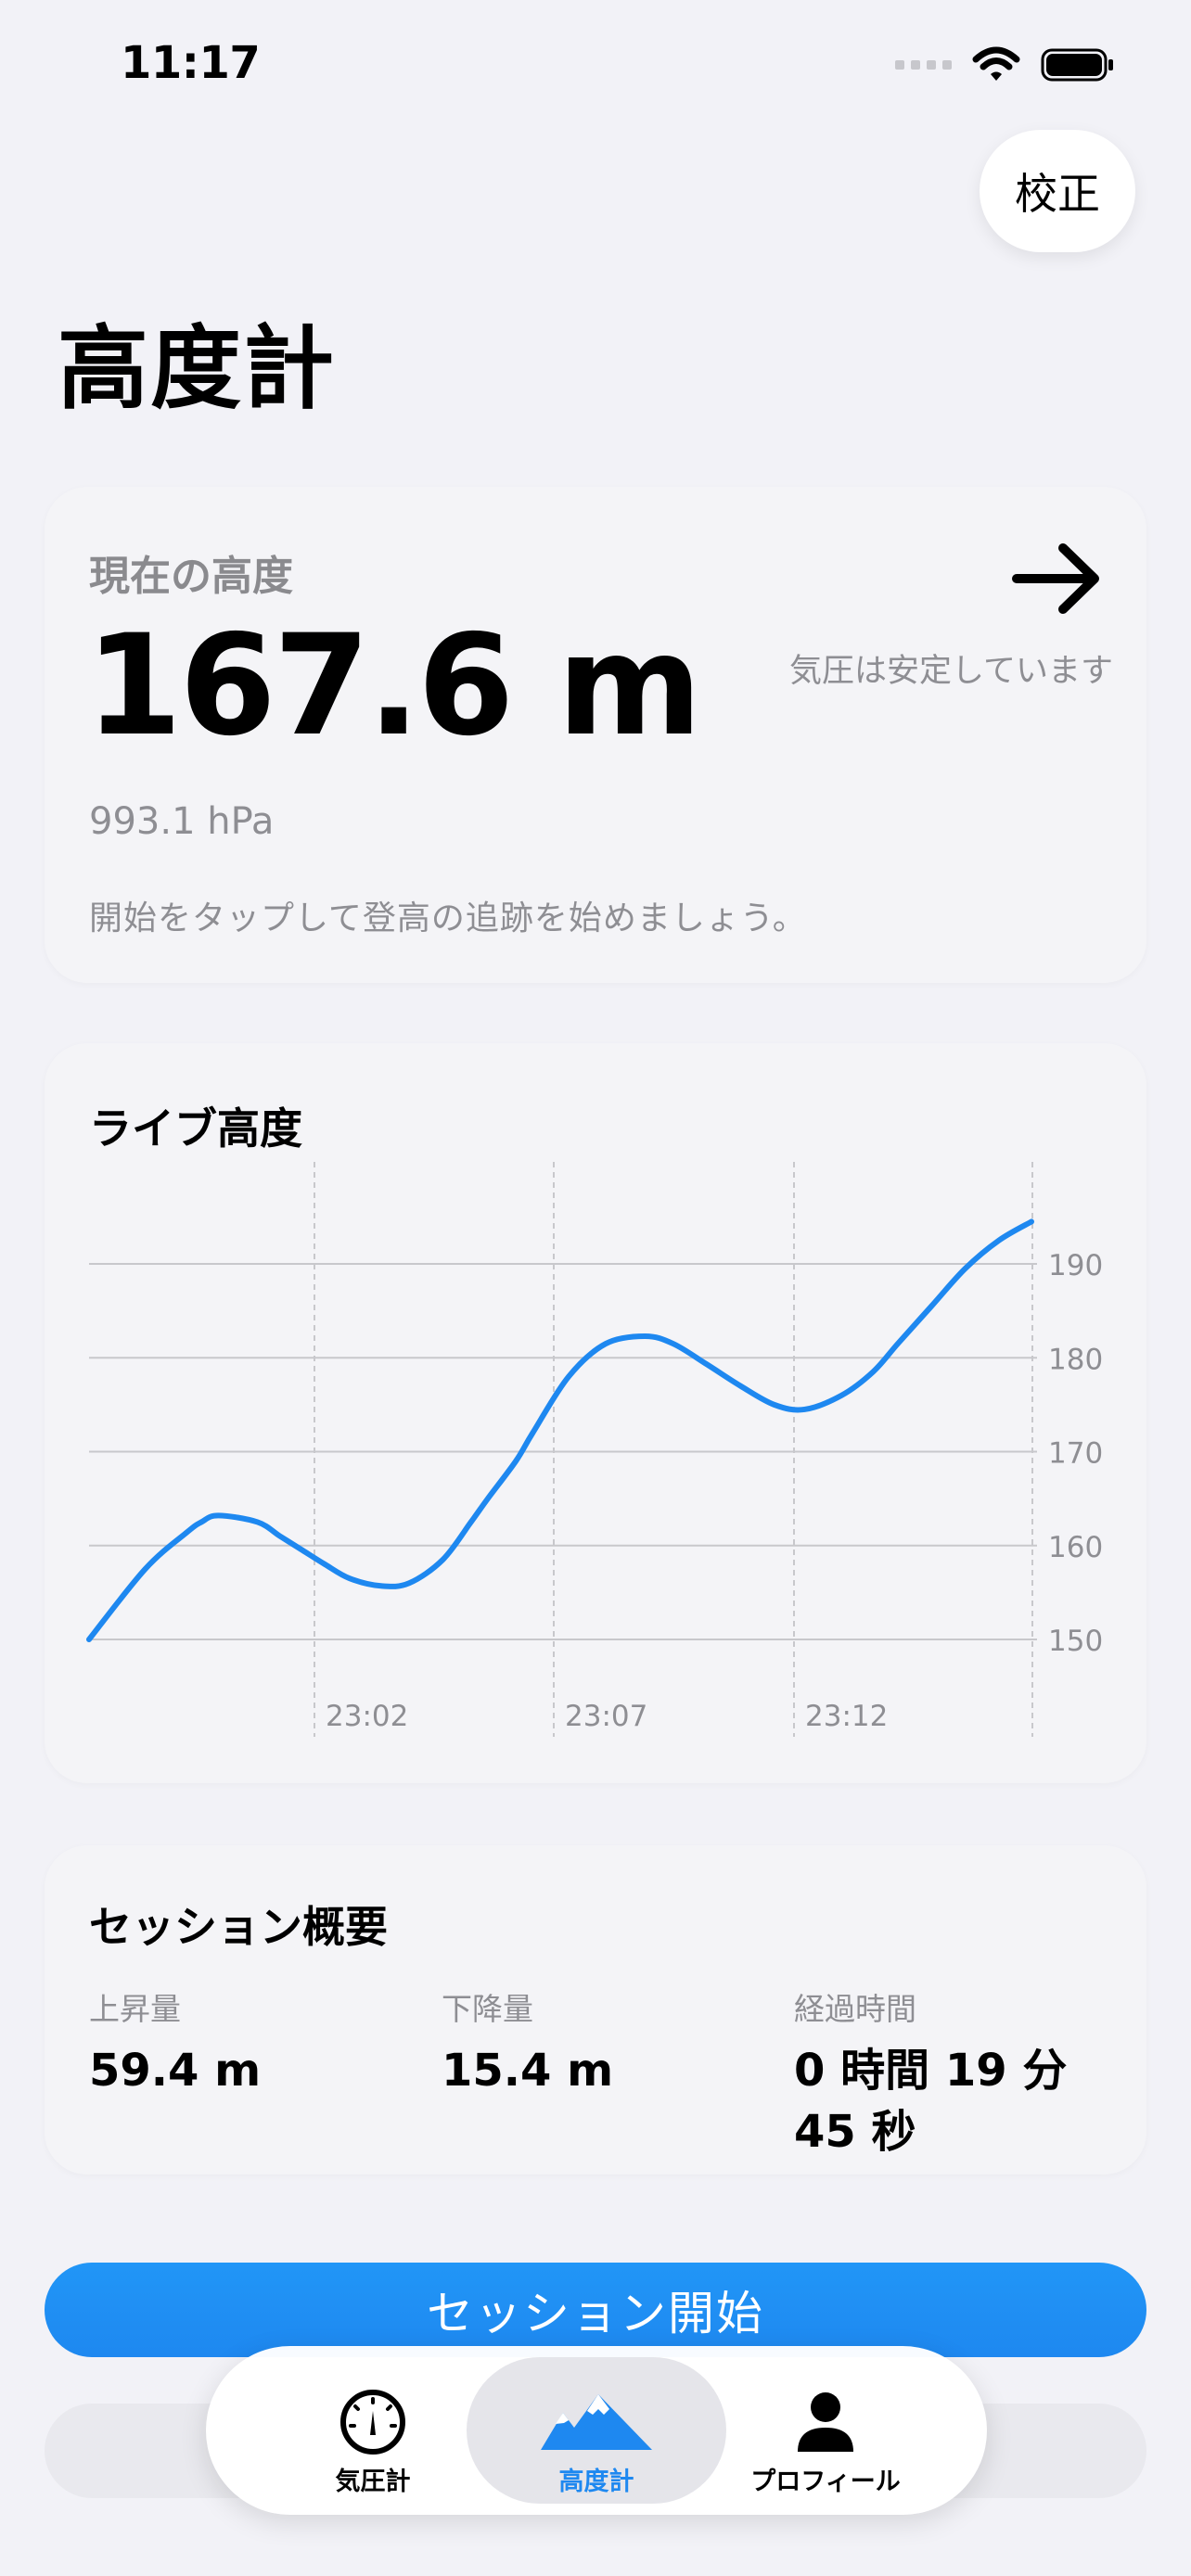 The width and height of the screenshot is (1191, 2576). What do you see at coordinates (197, 369) in the screenshot?
I see `page-title: 高度計` at bounding box center [197, 369].